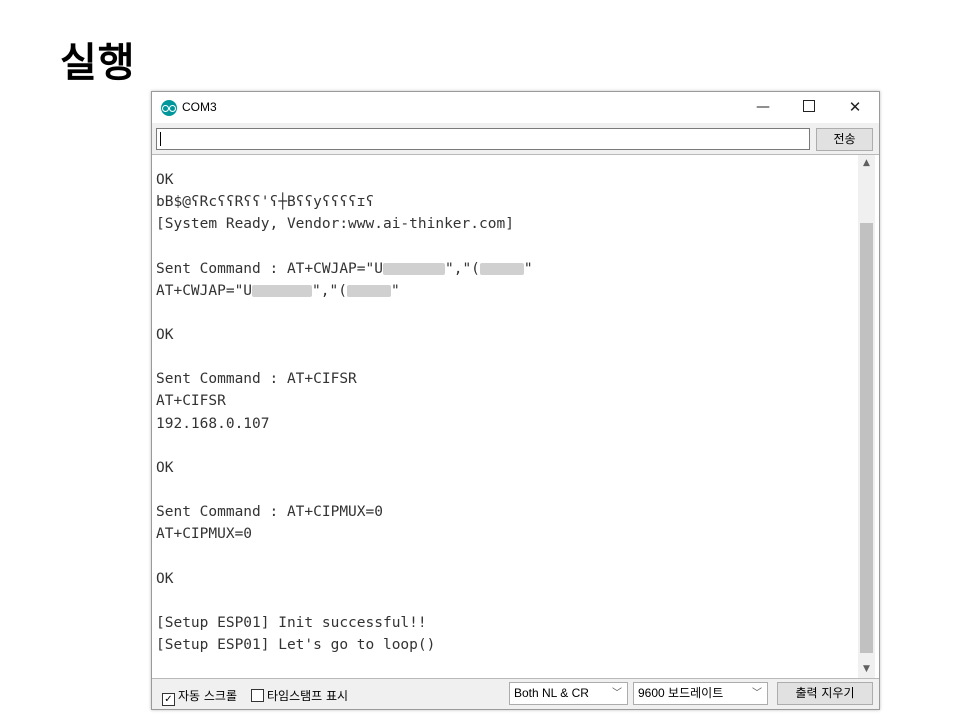 The width and height of the screenshot is (960, 720). I want to click on line-ending-value: Both NL & CR, so click(551, 693).